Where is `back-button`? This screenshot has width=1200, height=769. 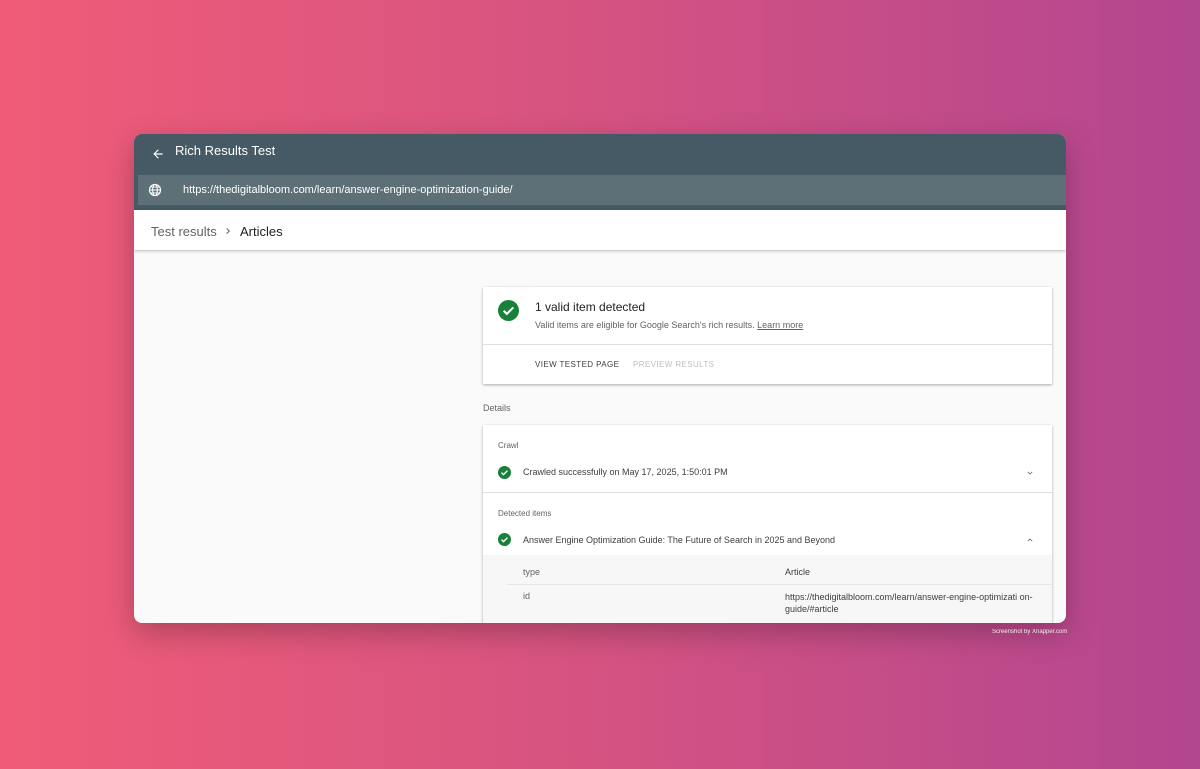 back-button is located at coordinates (158, 154).